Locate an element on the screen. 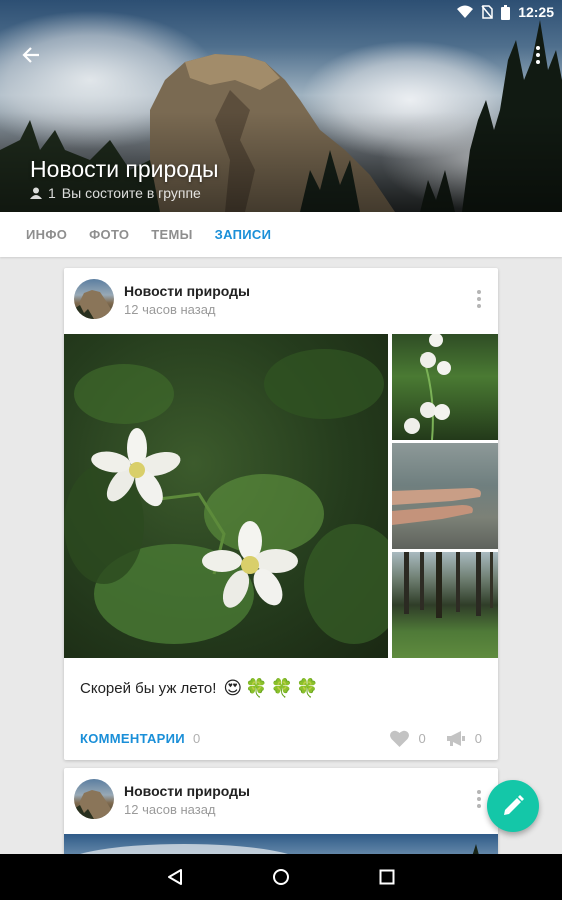  comments-button: КОММЕНТАРИИ is located at coordinates (132, 738).